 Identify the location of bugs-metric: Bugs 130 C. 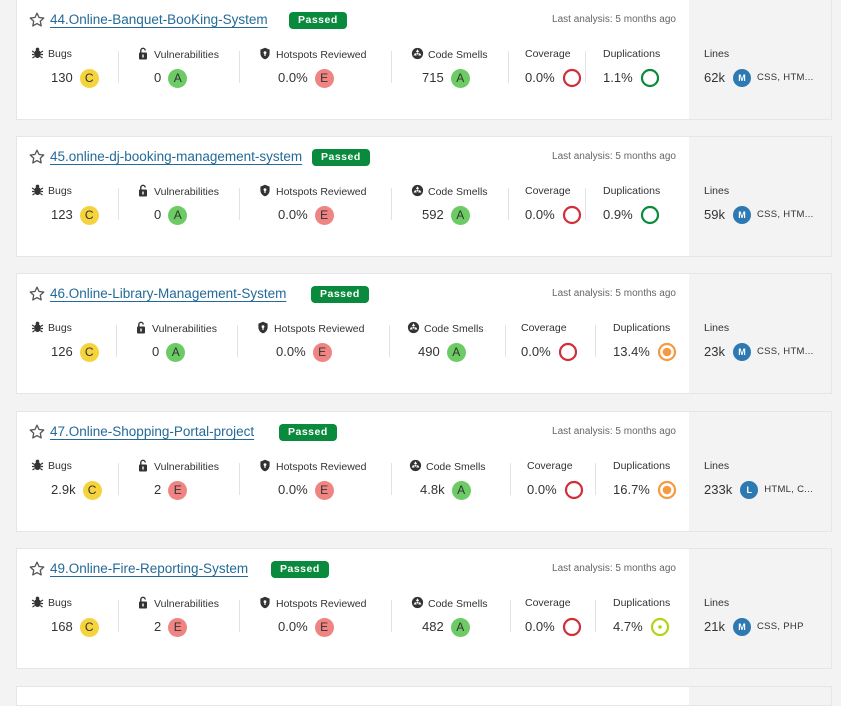
(65, 67).